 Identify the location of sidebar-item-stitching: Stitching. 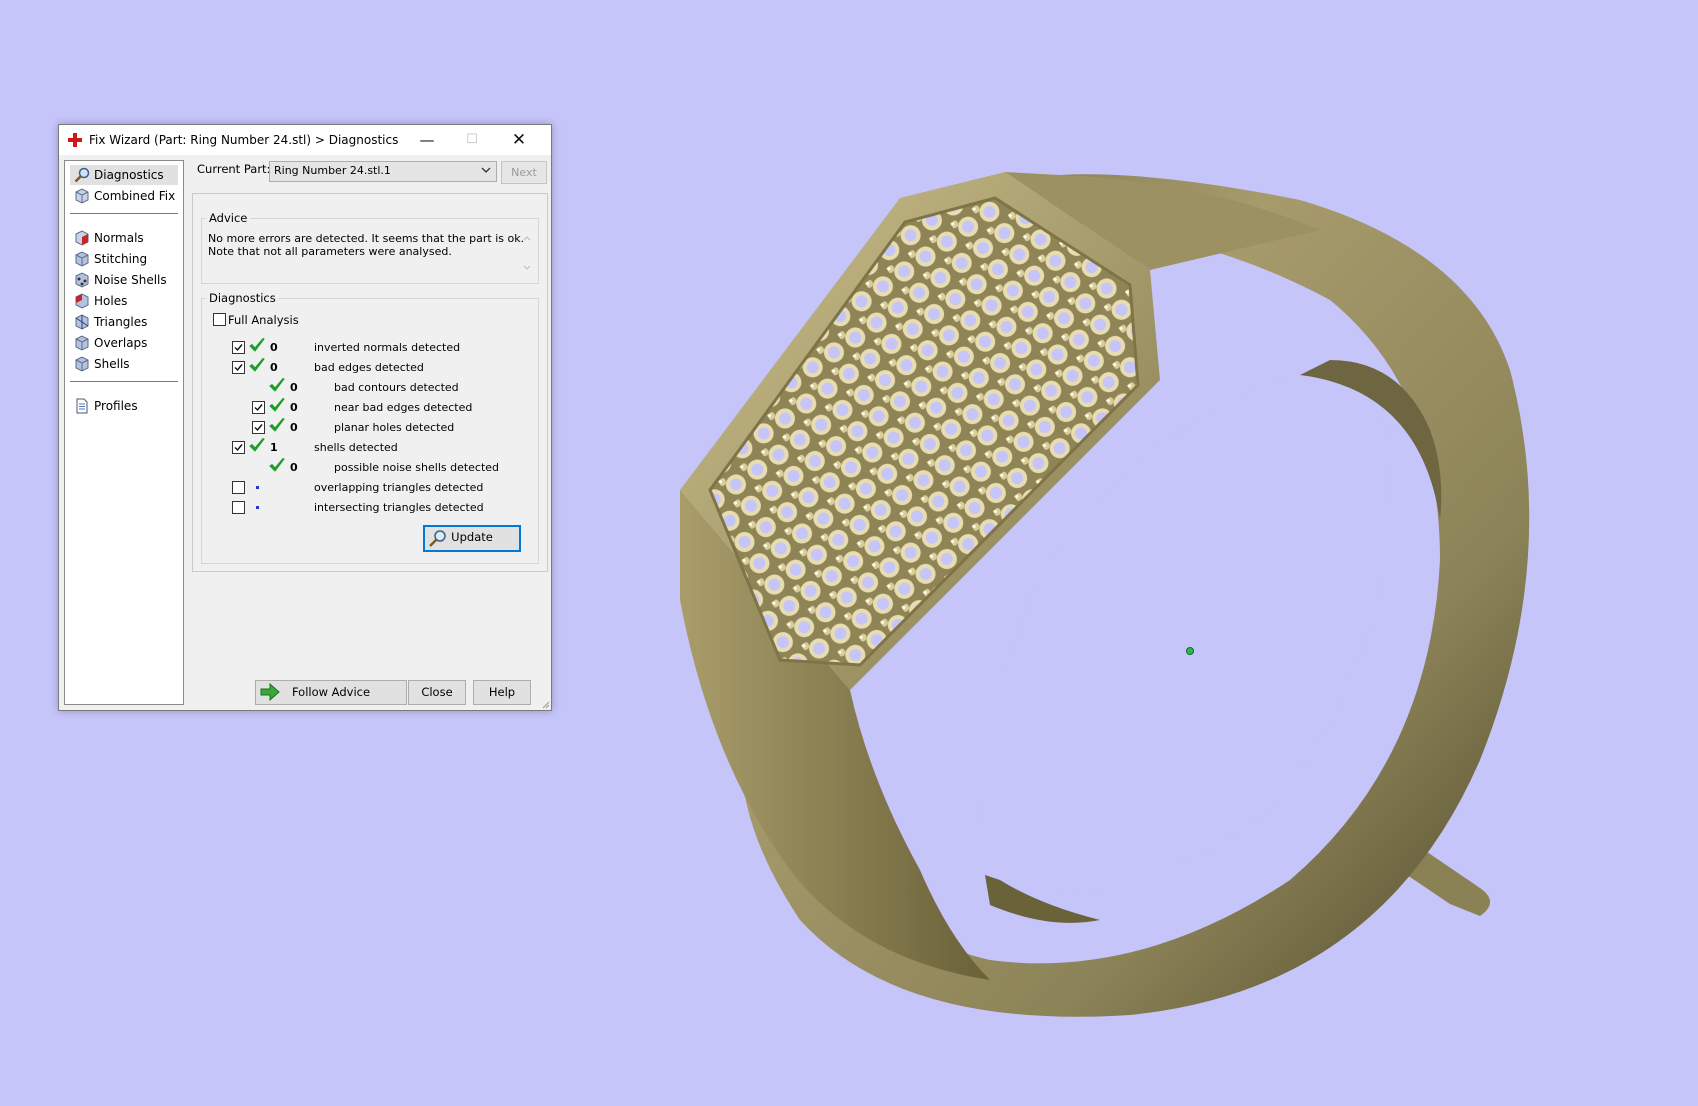
(124, 259).